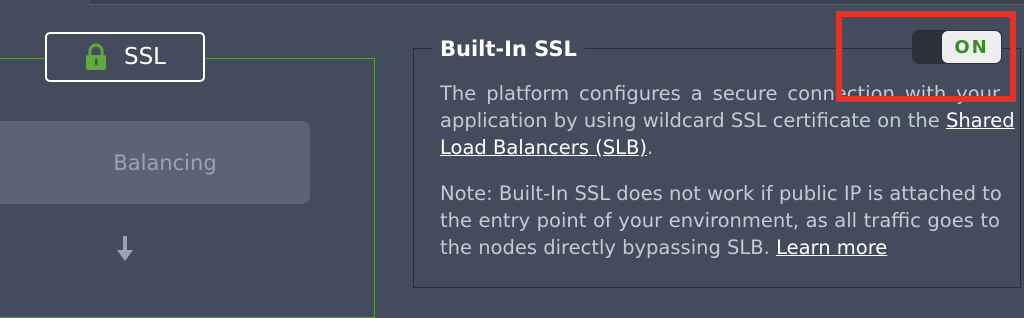 The height and width of the screenshot is (318, 1024). I want to click on slb-link: Shared, so click(980, 120).